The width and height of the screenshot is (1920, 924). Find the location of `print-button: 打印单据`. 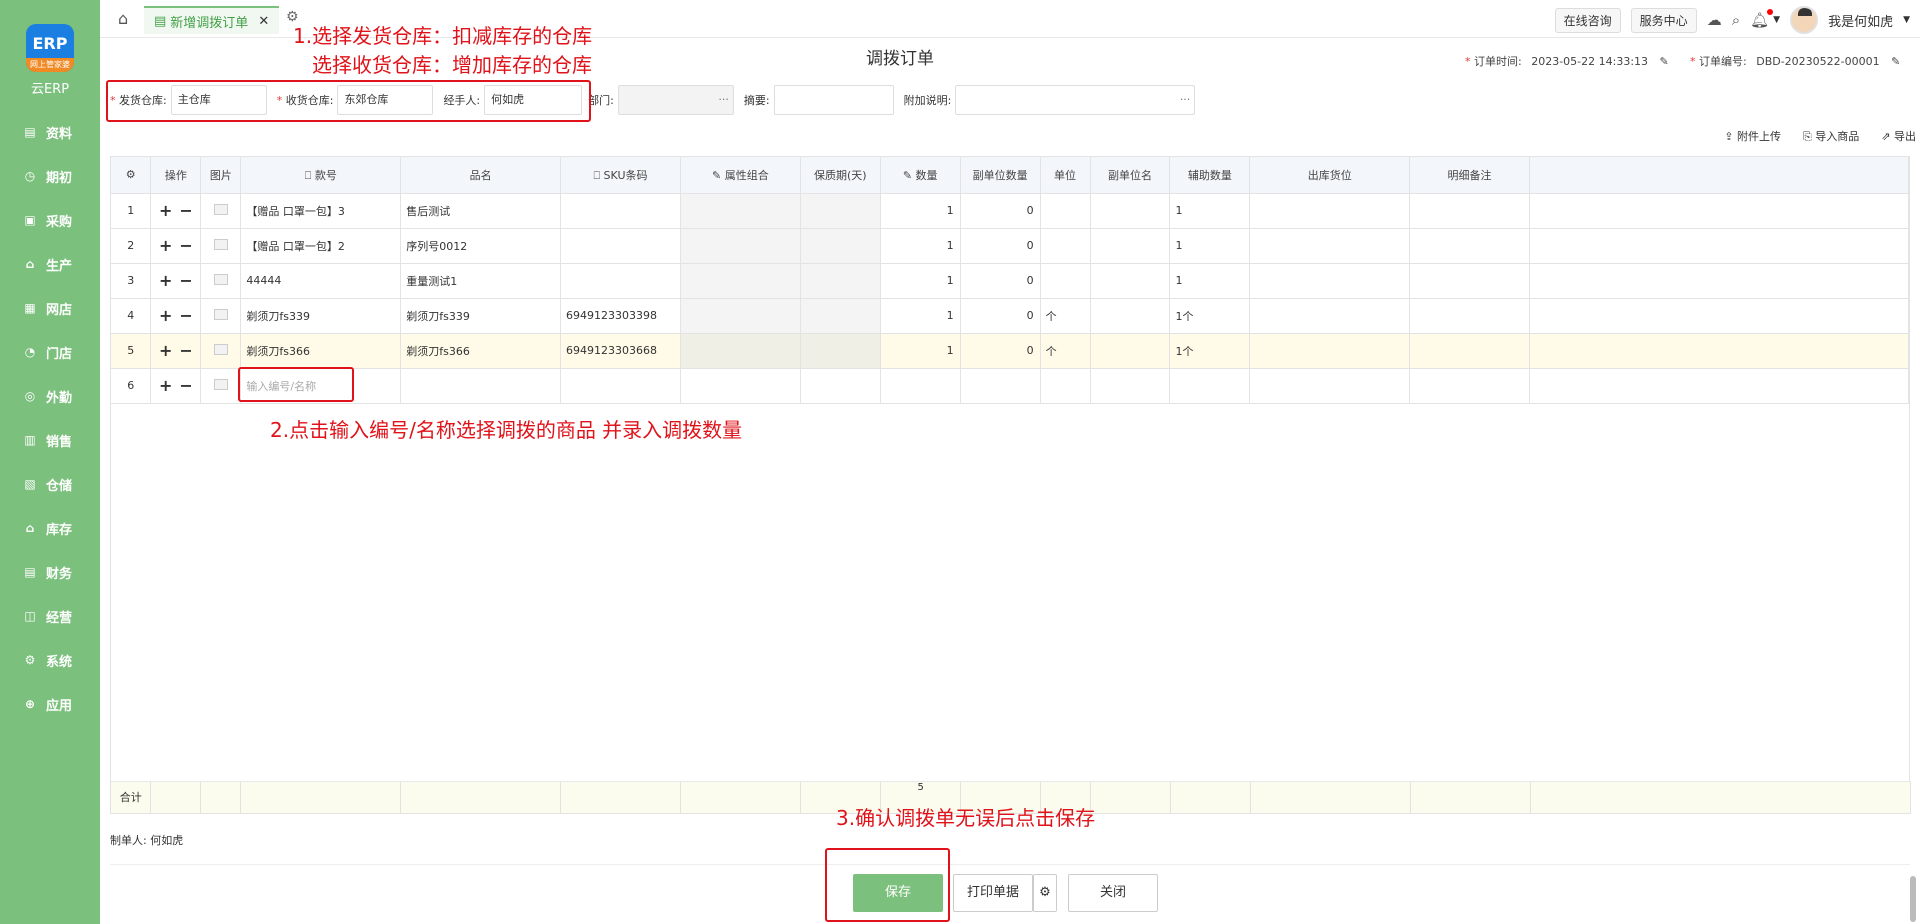

print-button: 打印单据 is located at coordinates (993, 893).